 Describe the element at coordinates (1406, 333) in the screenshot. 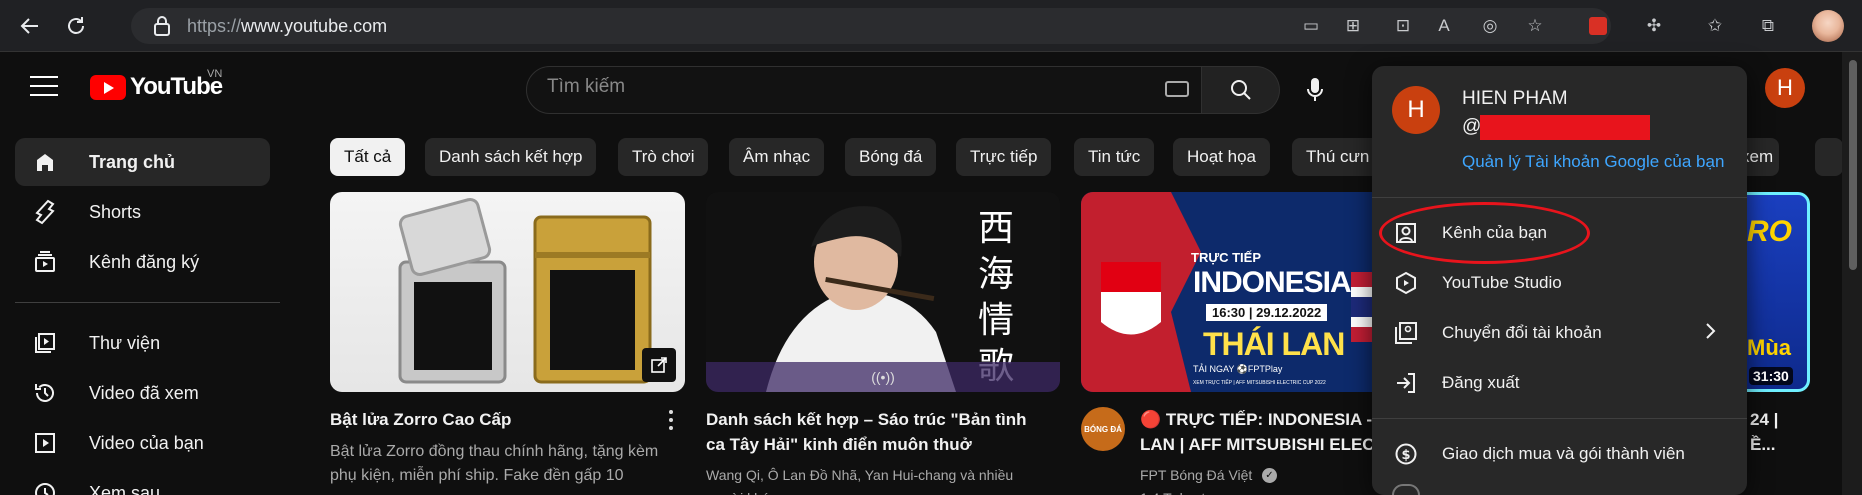

I see `switch-account-icon` at that location.